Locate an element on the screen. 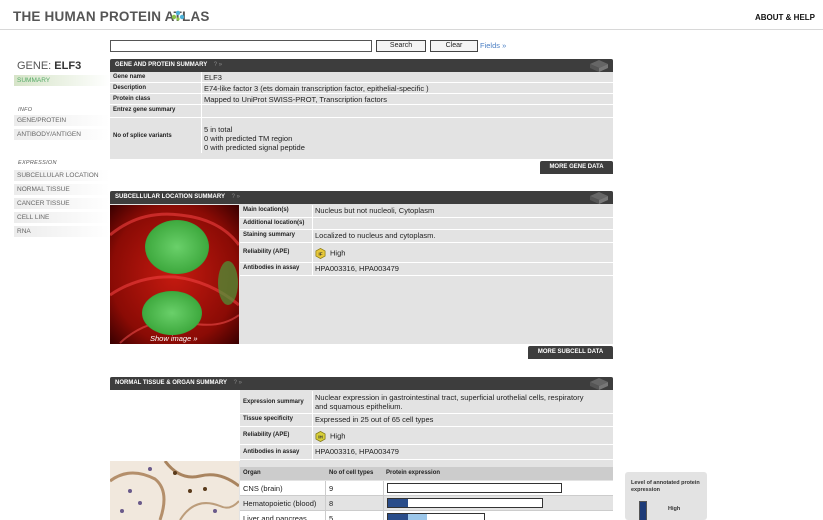  gene-prefix: GENE: is located at coordinates (34, 66).